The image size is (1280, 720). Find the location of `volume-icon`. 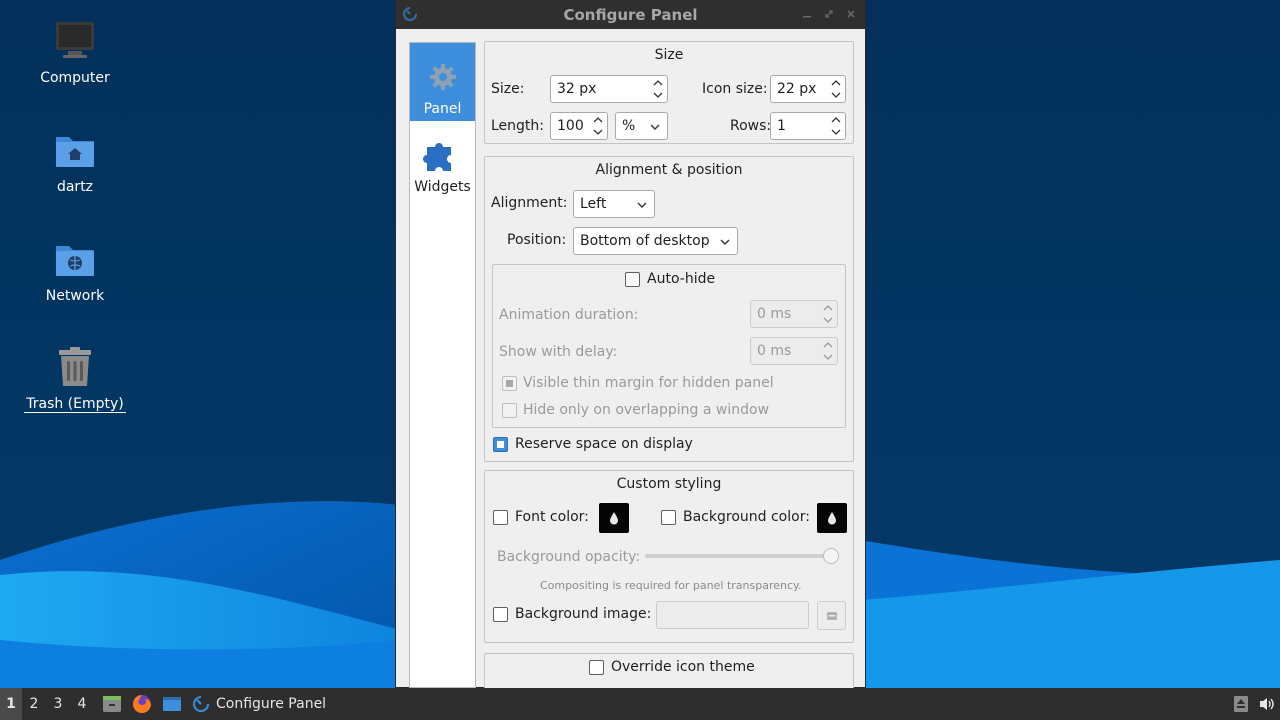

volume-icon is located at coordinates (1267, 704).